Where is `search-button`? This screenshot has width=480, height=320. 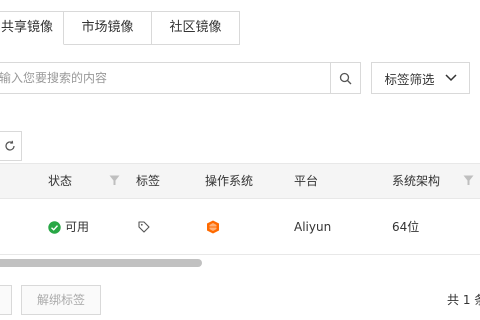 search-button is located at coordinates (345, 78).